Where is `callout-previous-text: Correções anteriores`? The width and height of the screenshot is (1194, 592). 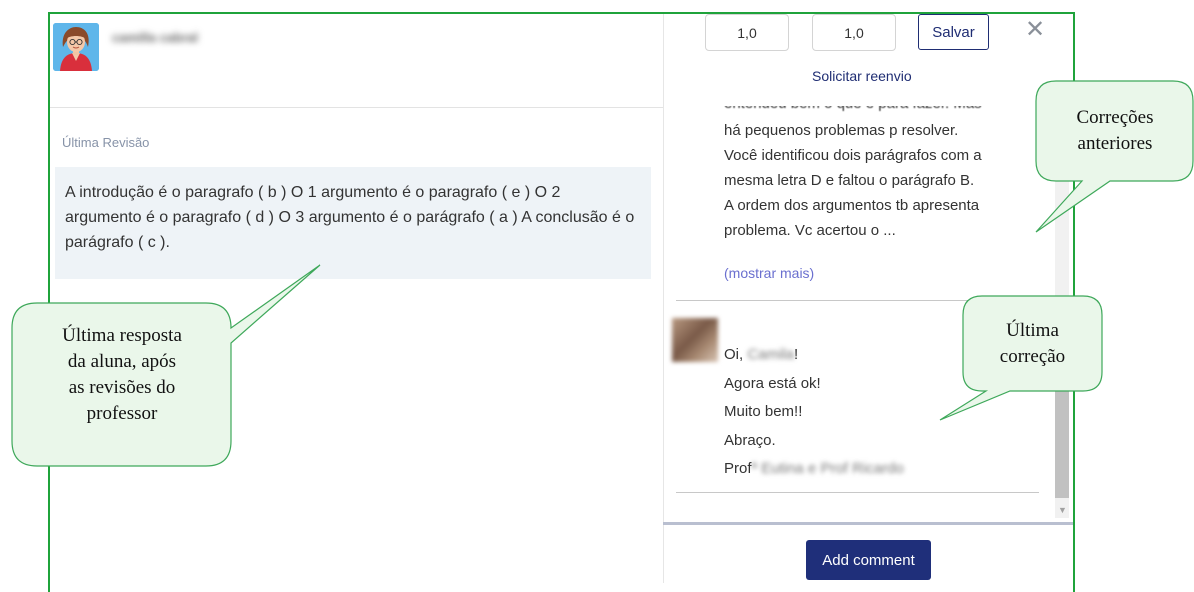 callout-previous-text: Correções anteriores is located at coordinates (1115, 130).